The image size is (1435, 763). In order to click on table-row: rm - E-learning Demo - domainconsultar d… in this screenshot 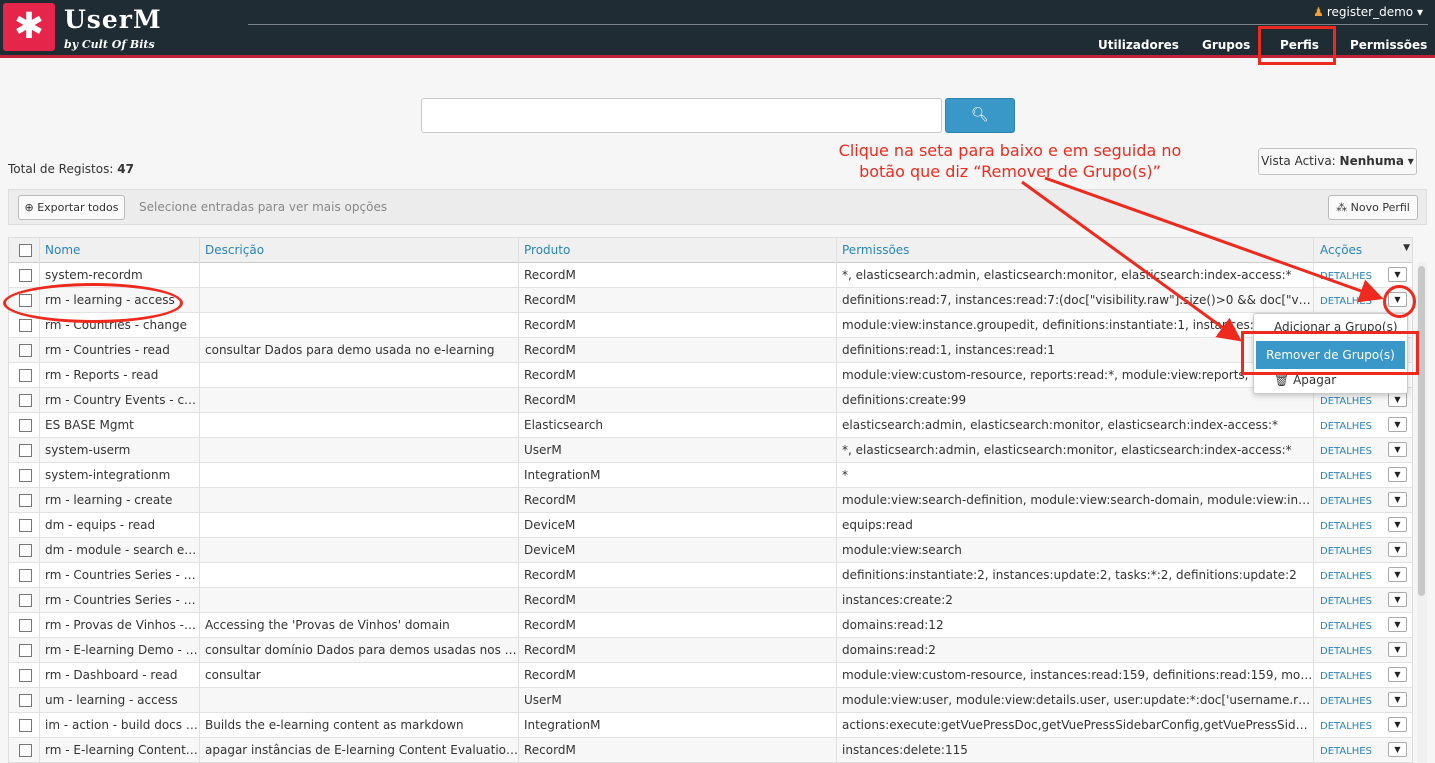, I will do `click(710, 650)`.